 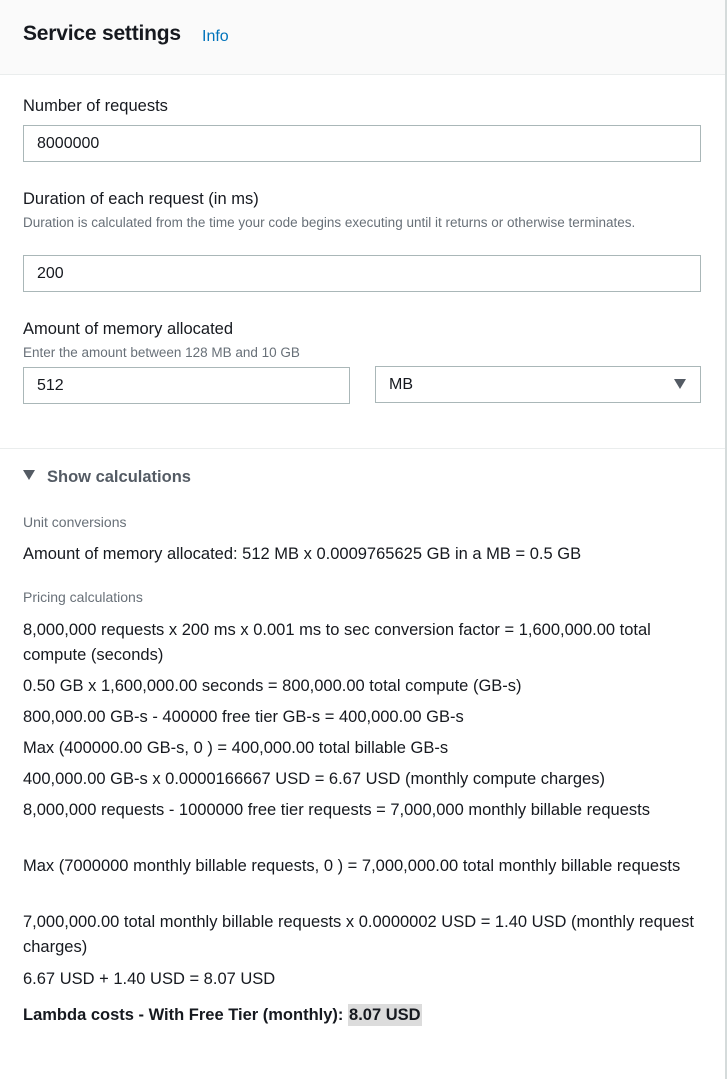 I want to click on info-link: Info, so click(x=215, y=37).